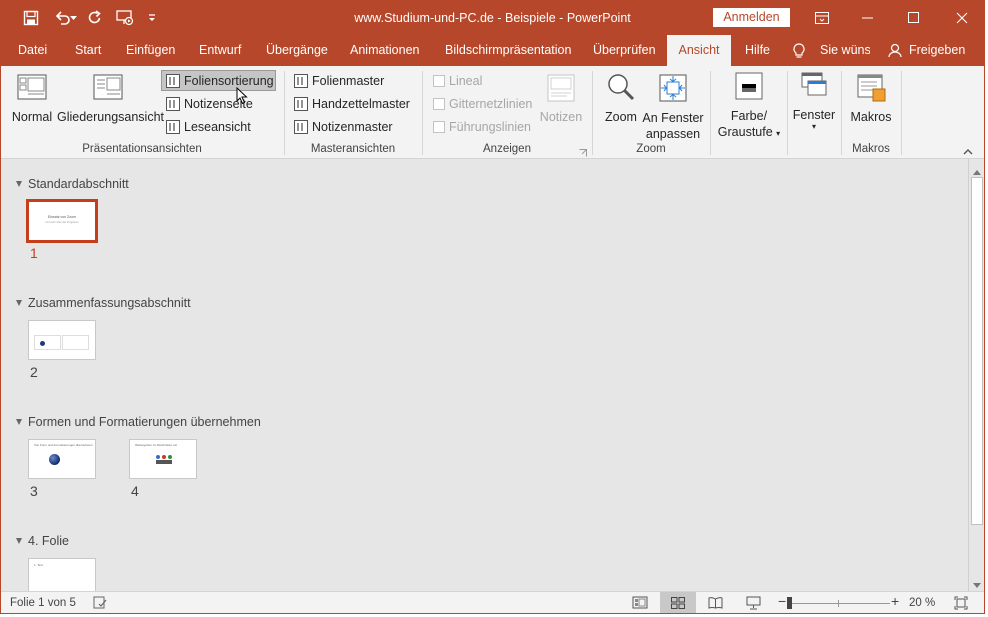  What do you see at coordinates (753, 604) in the screenshot?
I see `slideshow-status-icon` at bounding box center [753, 604].